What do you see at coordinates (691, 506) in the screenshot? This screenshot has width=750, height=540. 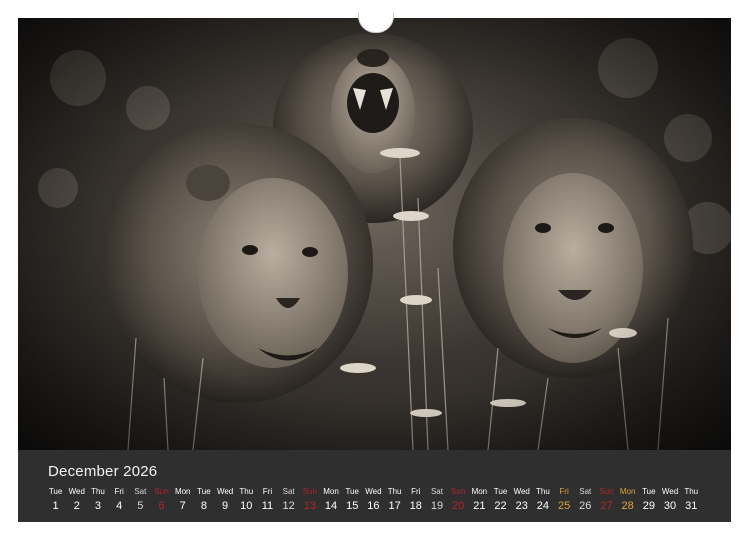 I see `date-cell: 31` at bounding box center [691, 506].